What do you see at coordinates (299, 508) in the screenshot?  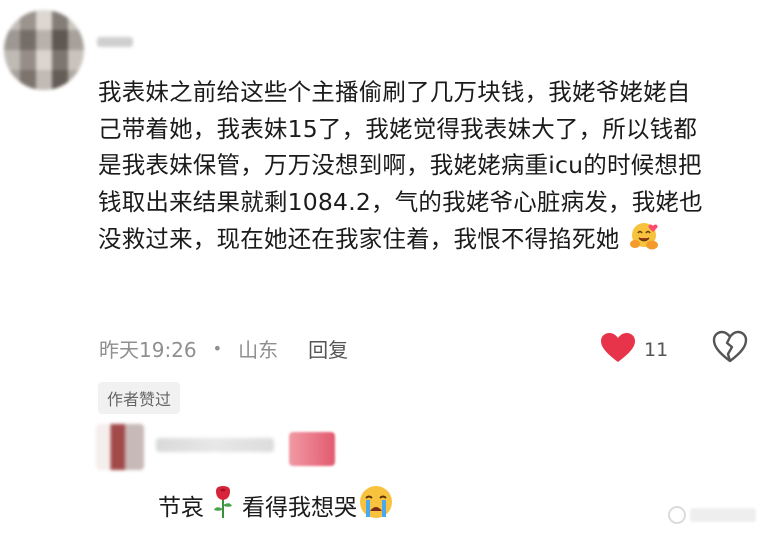 I see `reply-text-end: 看得我想哭` at bounding box center [299, 508].